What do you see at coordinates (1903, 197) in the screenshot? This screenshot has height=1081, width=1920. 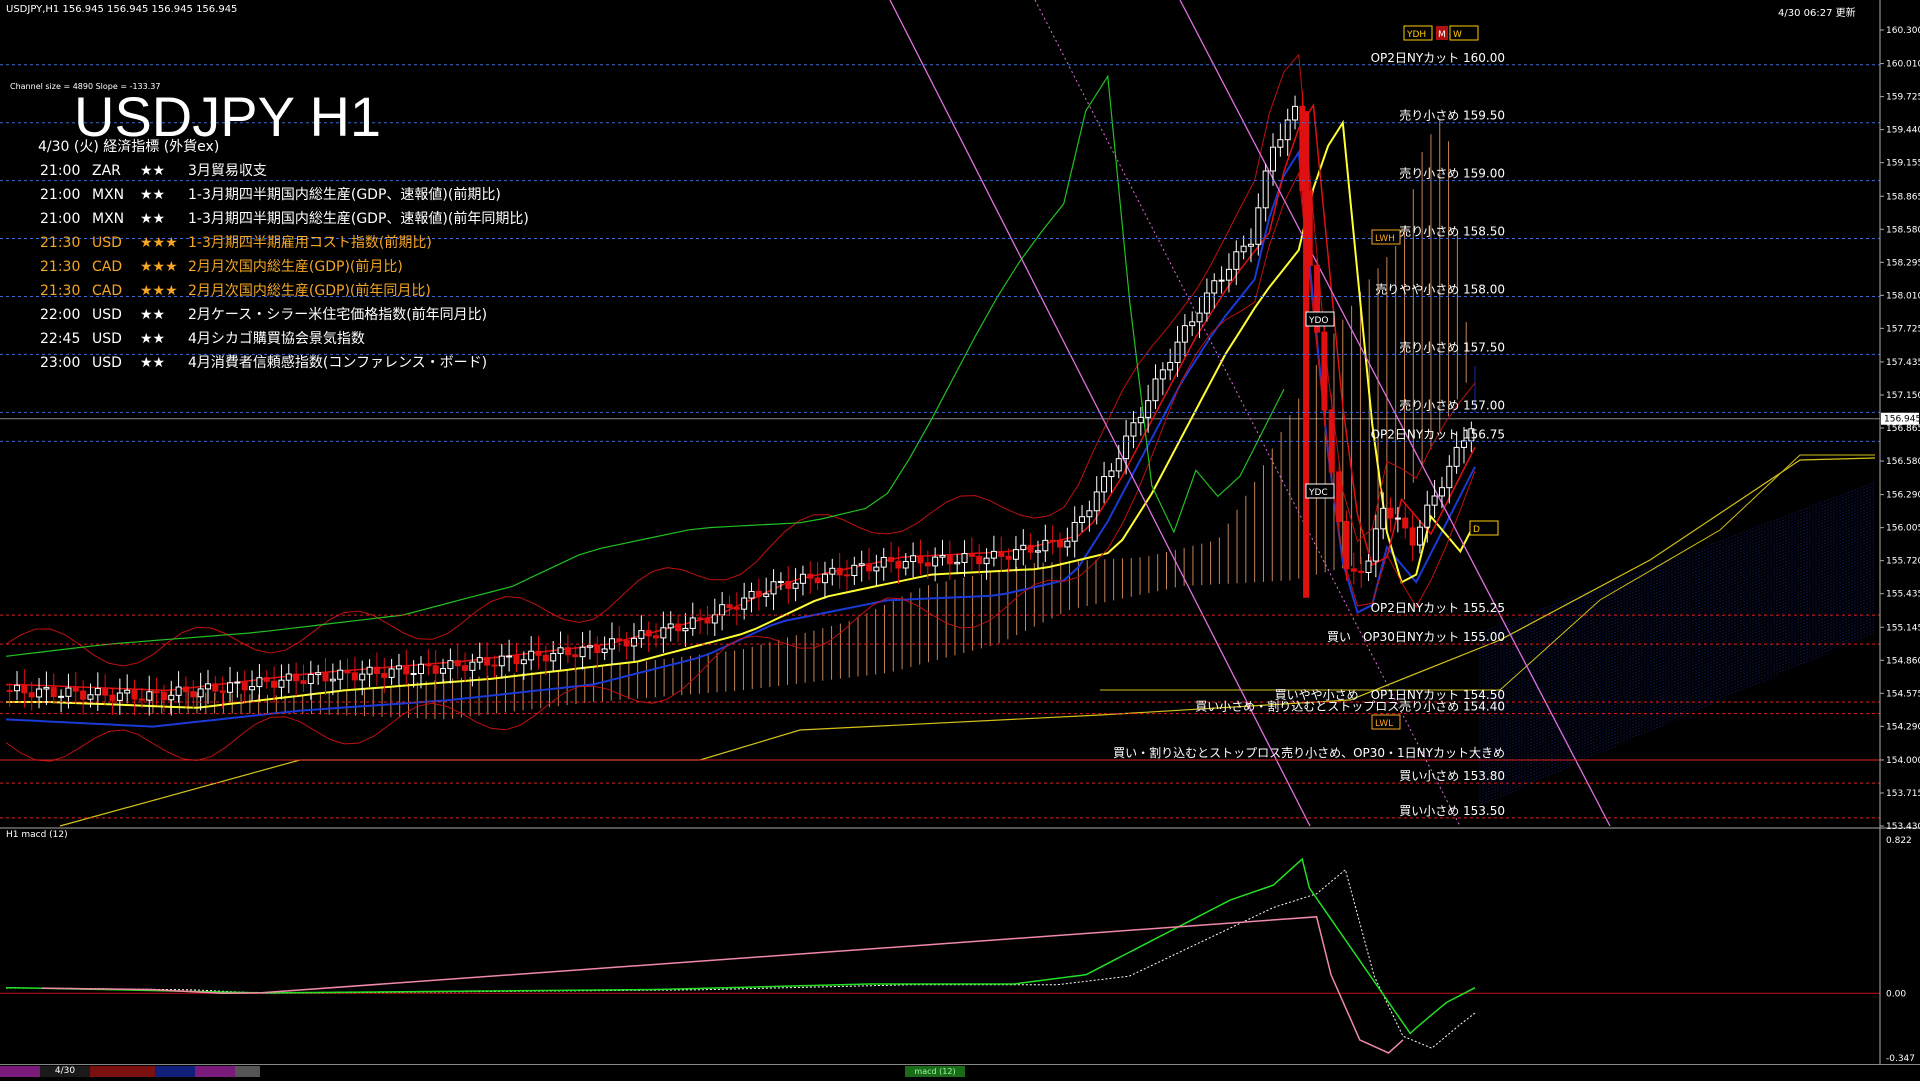 I see `price-tick-label: 158.865` at bounding box center [1903, 197].